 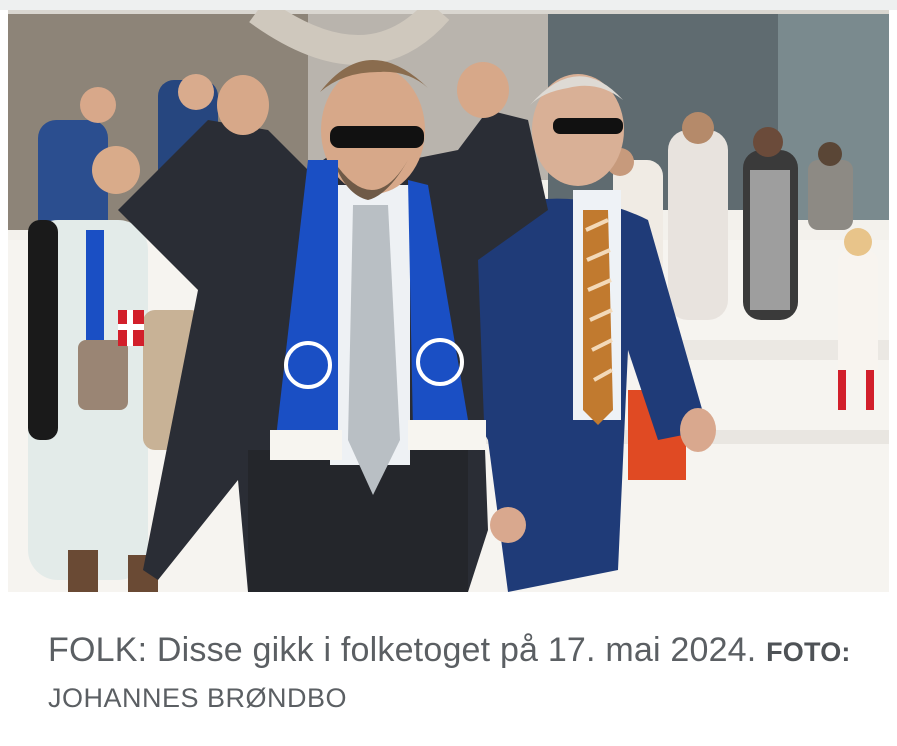 What do you see at coordinates (198, 698) in the screenshot?
I see `caption-credit-name: JOHANNES BRØNDBO` at bounding box center [198, 698].